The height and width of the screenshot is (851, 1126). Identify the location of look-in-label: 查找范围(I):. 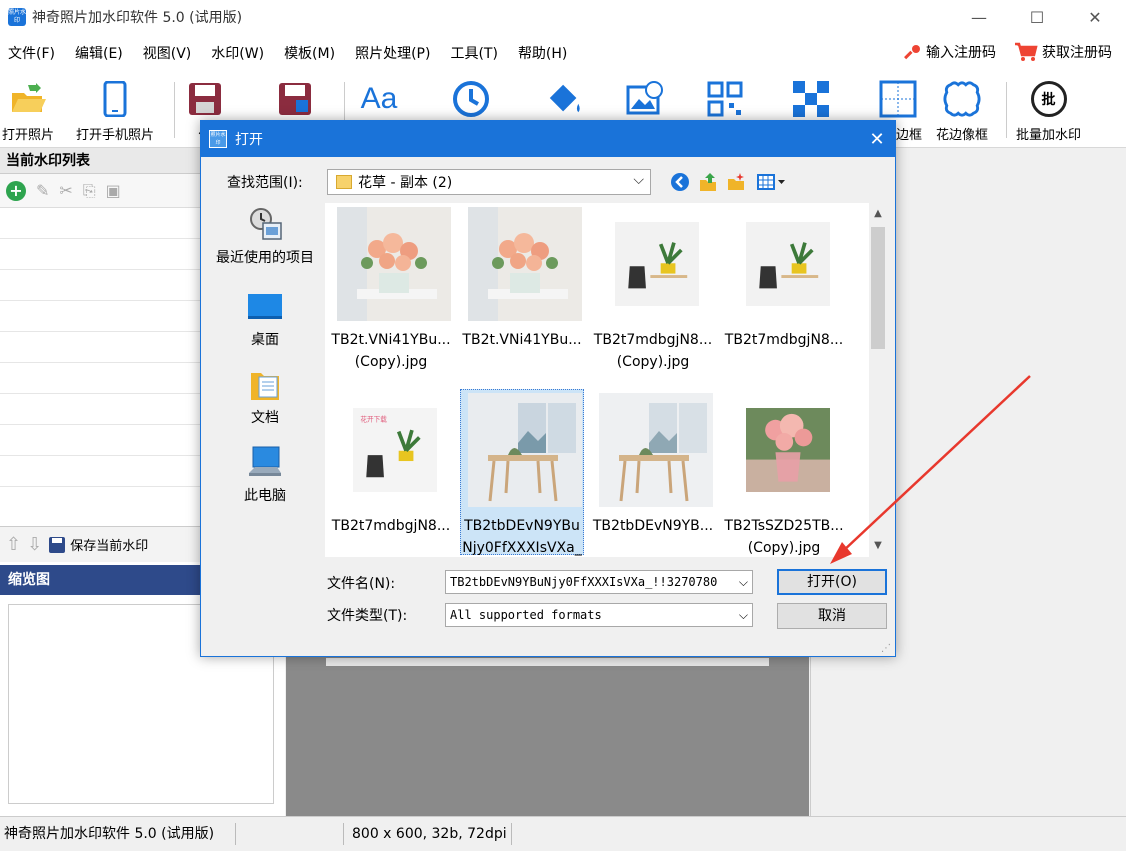
(265, 183).